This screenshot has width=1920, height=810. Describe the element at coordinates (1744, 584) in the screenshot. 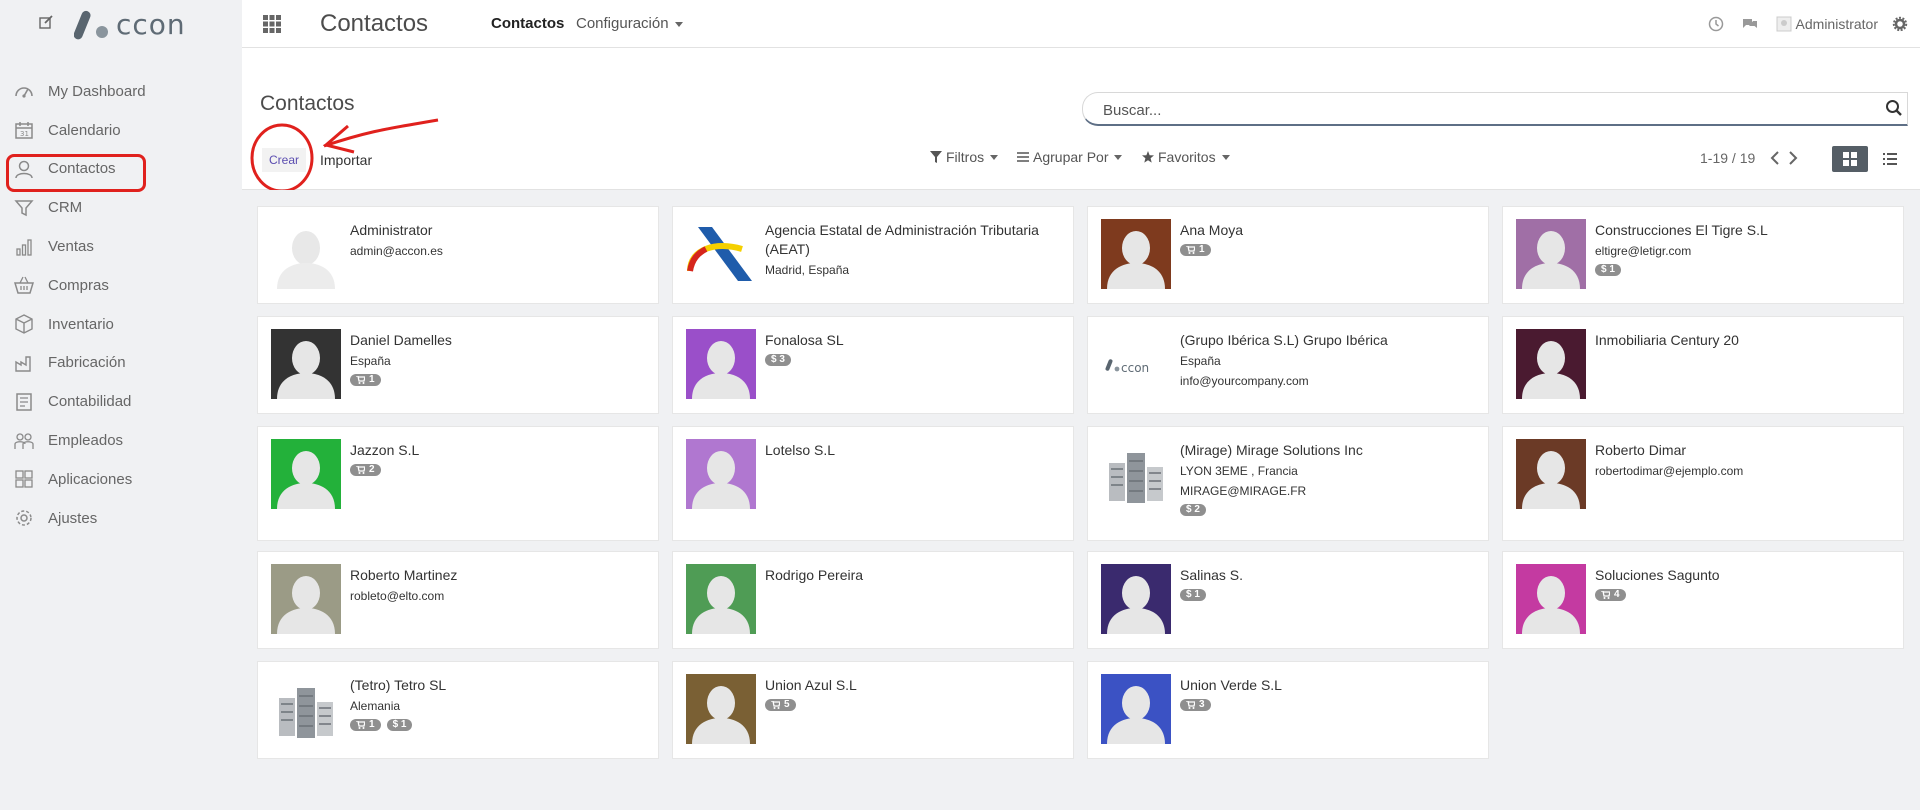

I see `contact-details: Soluciones Sagunto 4` at that location.